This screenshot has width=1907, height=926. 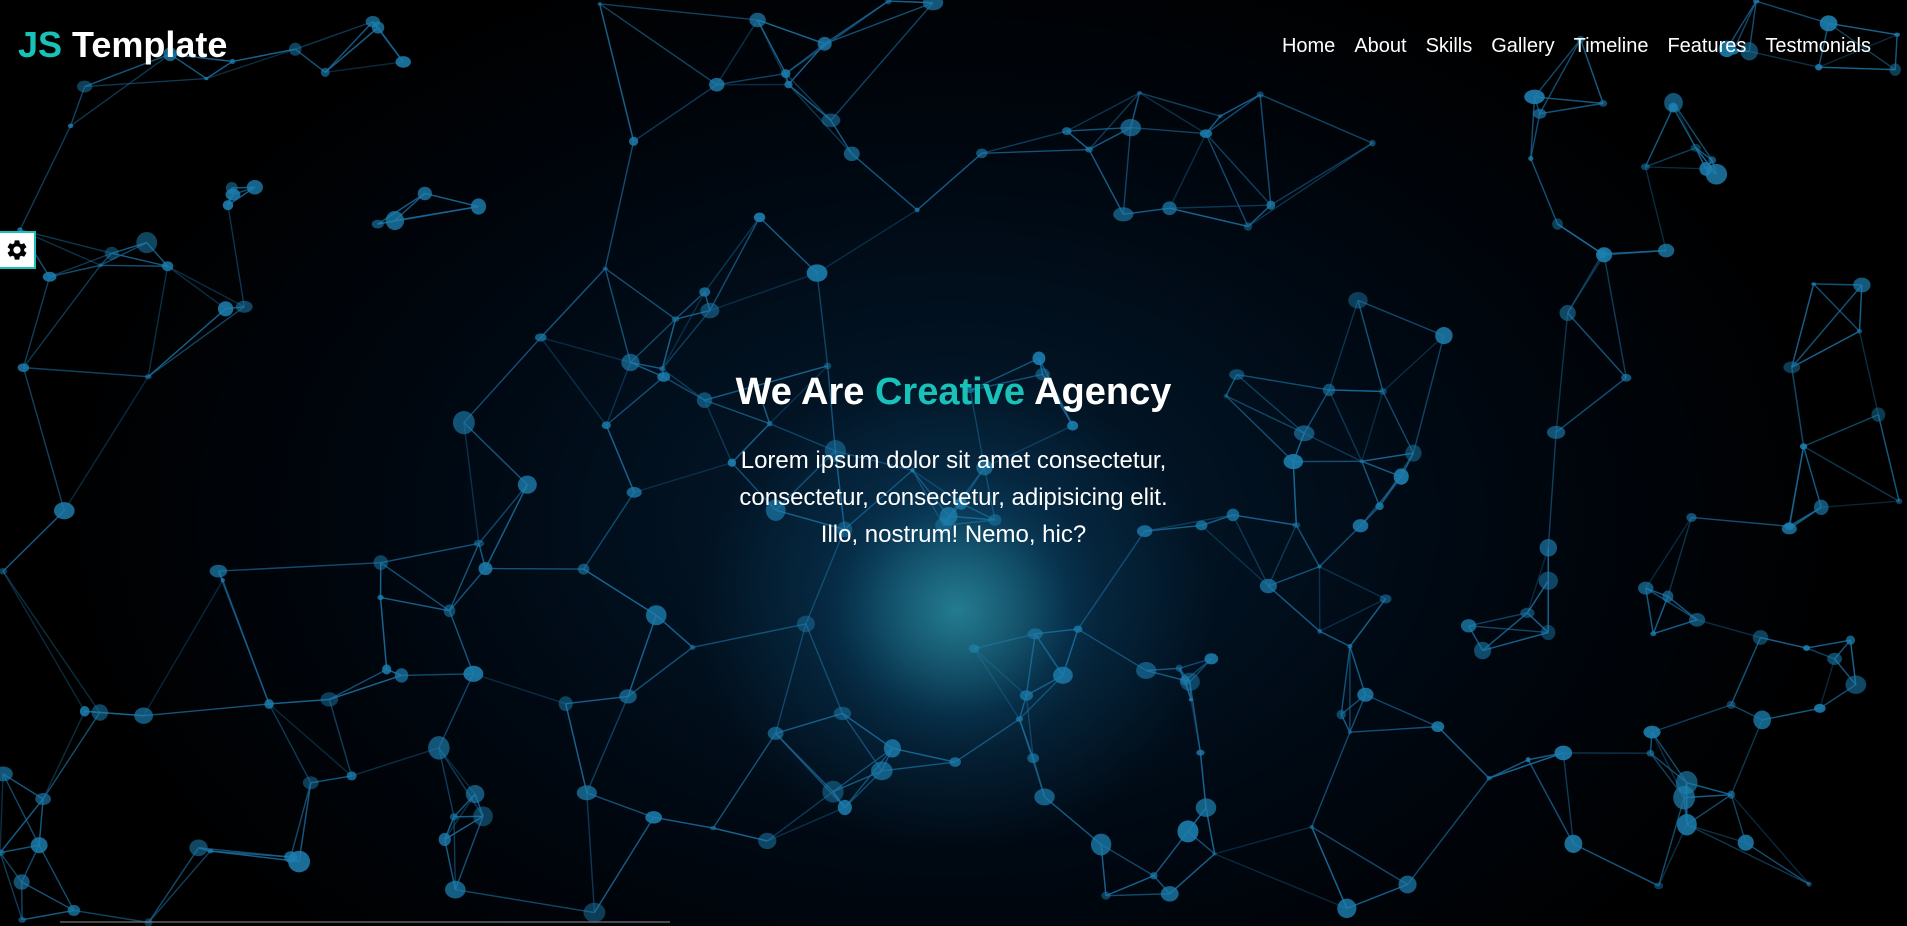 What do you see at coordinates (1818, 46) in the screenshot?
I see `nav-link-testimonials: Testmonials` at bounding box center [1818, 46].